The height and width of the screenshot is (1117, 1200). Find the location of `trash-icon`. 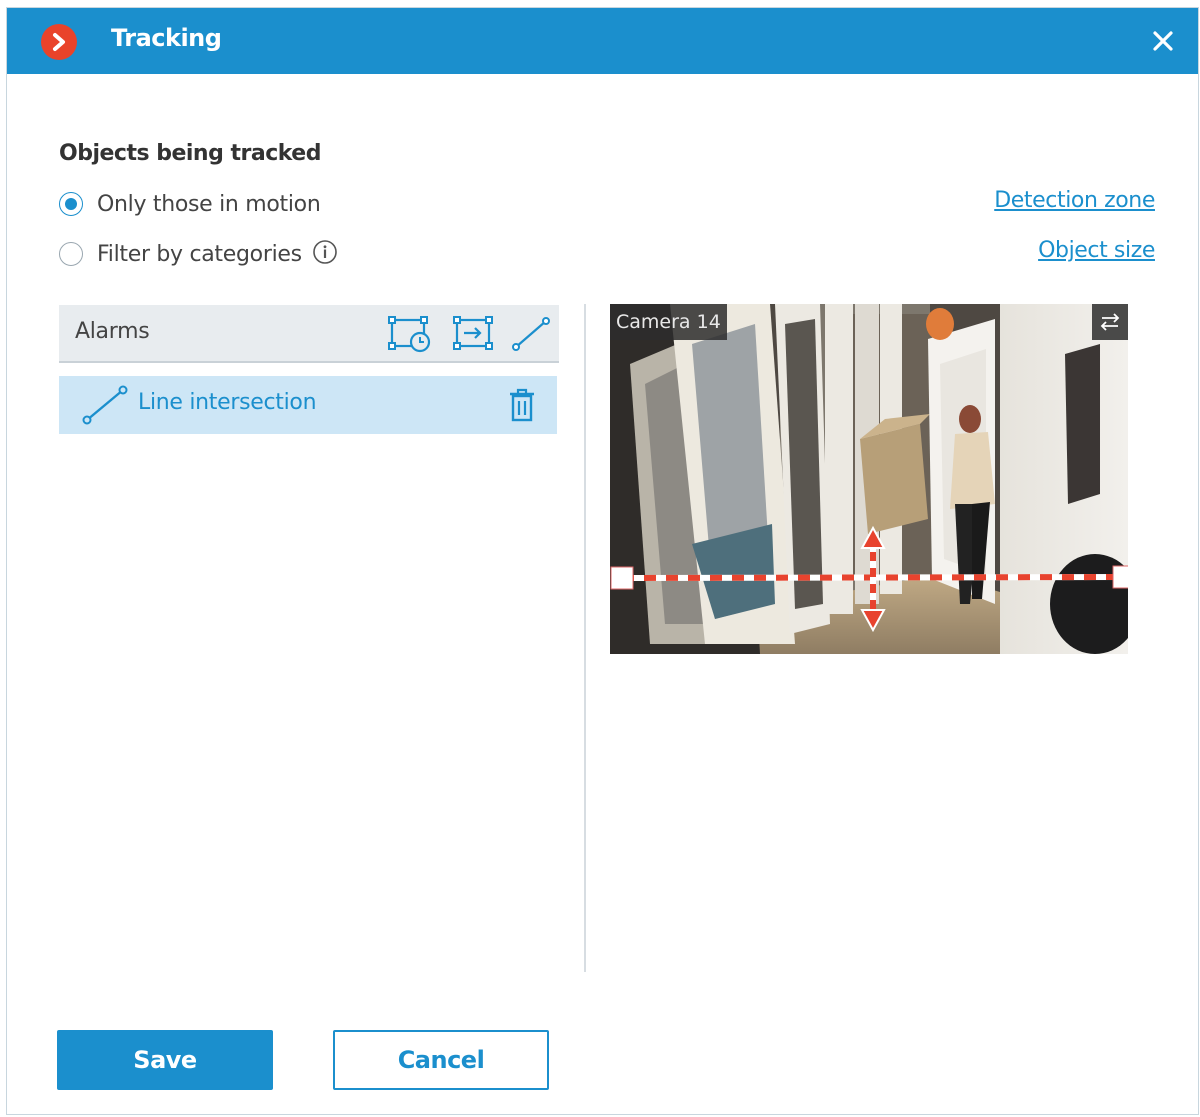

trash-icon is located at coordinates (522, 407).